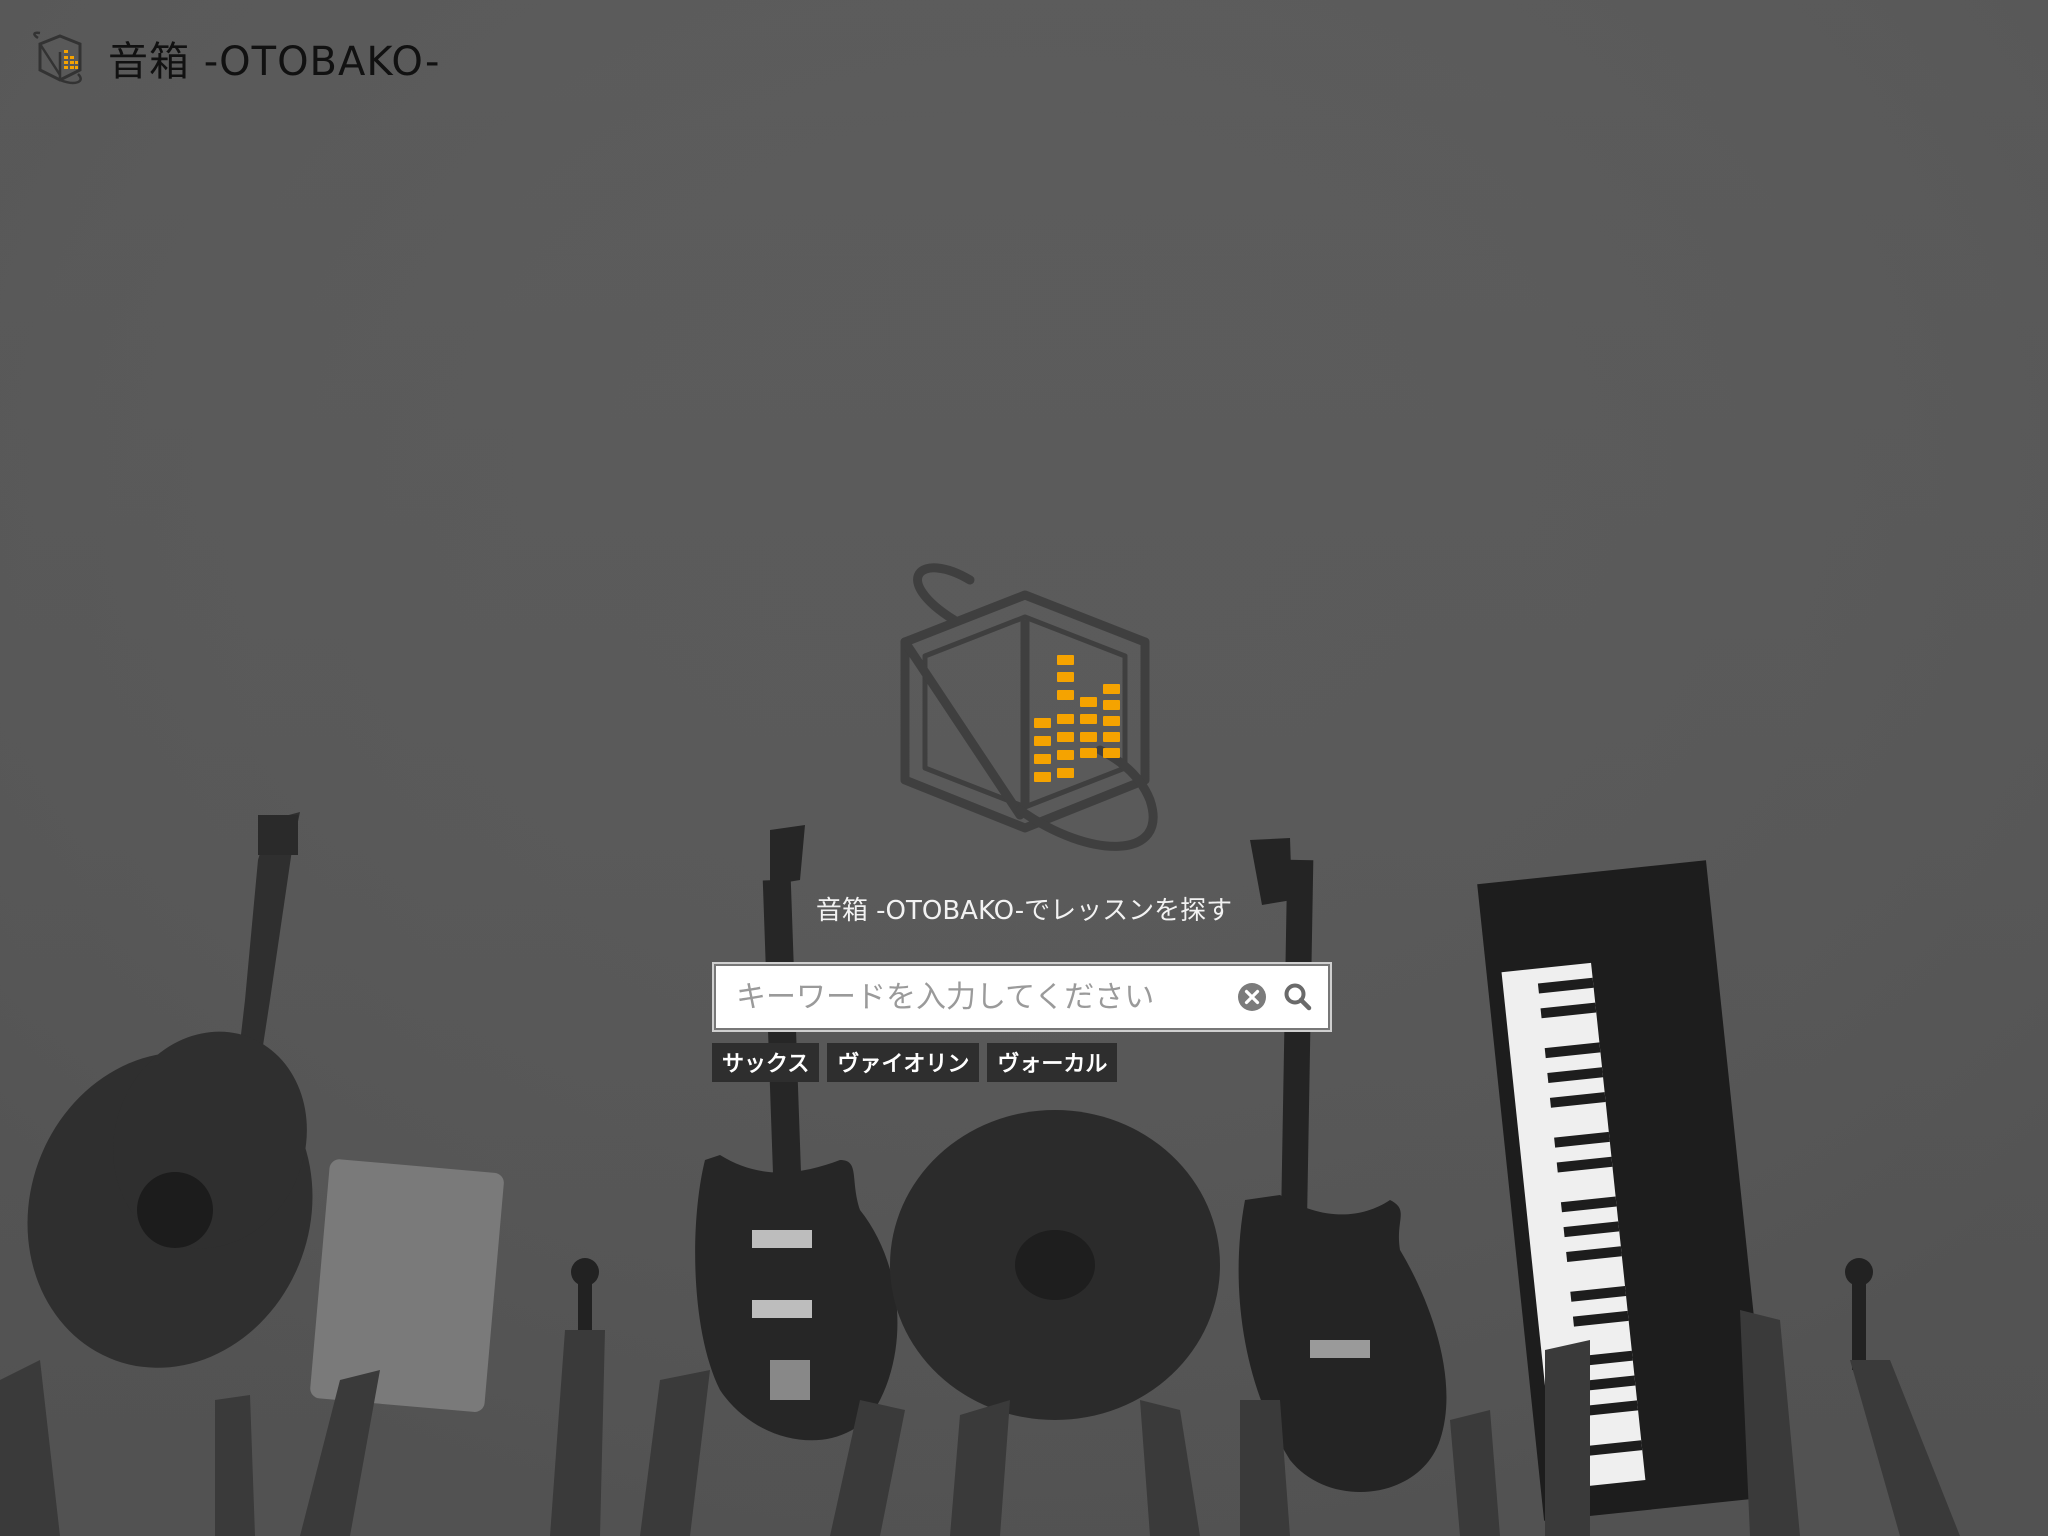  I want to click on site-header: 音箱 -OTOBAKO-, so click(235, 58).